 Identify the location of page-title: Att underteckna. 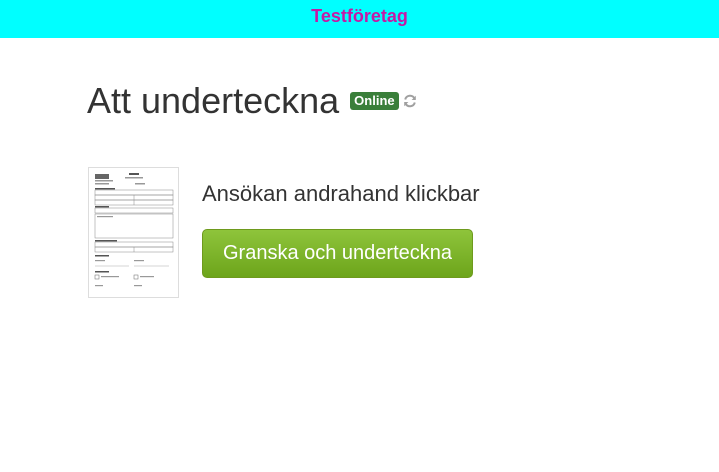
(213, 100).